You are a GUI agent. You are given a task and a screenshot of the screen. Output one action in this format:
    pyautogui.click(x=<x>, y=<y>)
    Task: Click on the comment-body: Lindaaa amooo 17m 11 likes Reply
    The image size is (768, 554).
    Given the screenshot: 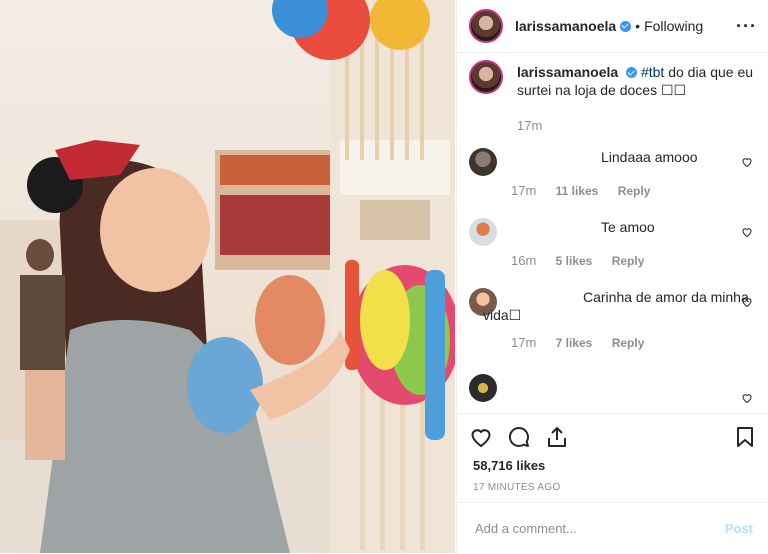 What is the action you would take?
    pyautogui.click(x=634, y=183)
    